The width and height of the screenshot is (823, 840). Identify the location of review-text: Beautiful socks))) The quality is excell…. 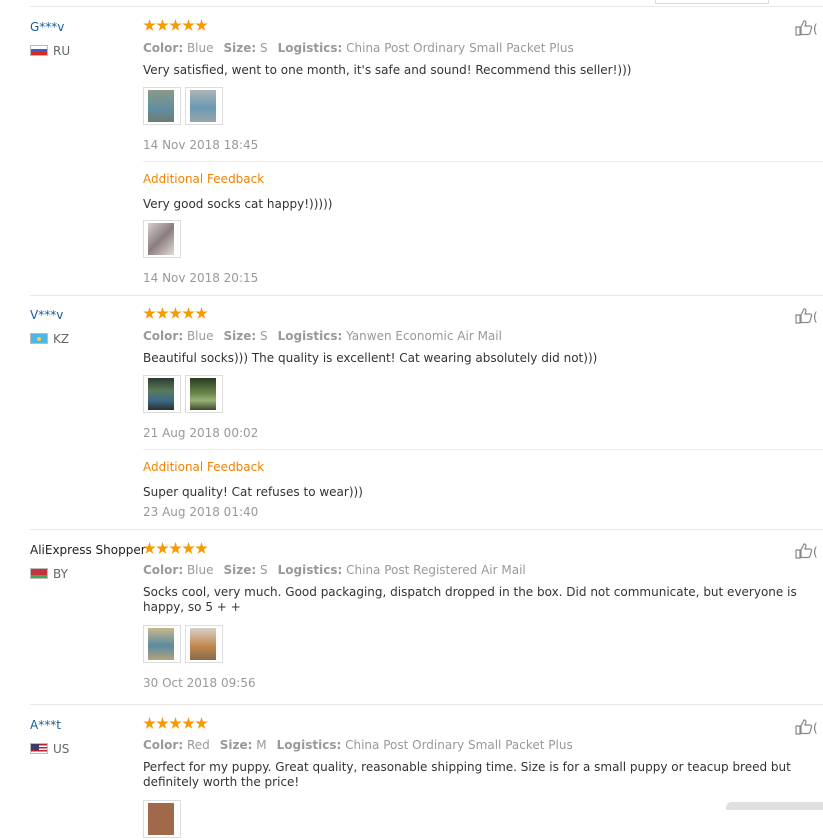
(370, 358).